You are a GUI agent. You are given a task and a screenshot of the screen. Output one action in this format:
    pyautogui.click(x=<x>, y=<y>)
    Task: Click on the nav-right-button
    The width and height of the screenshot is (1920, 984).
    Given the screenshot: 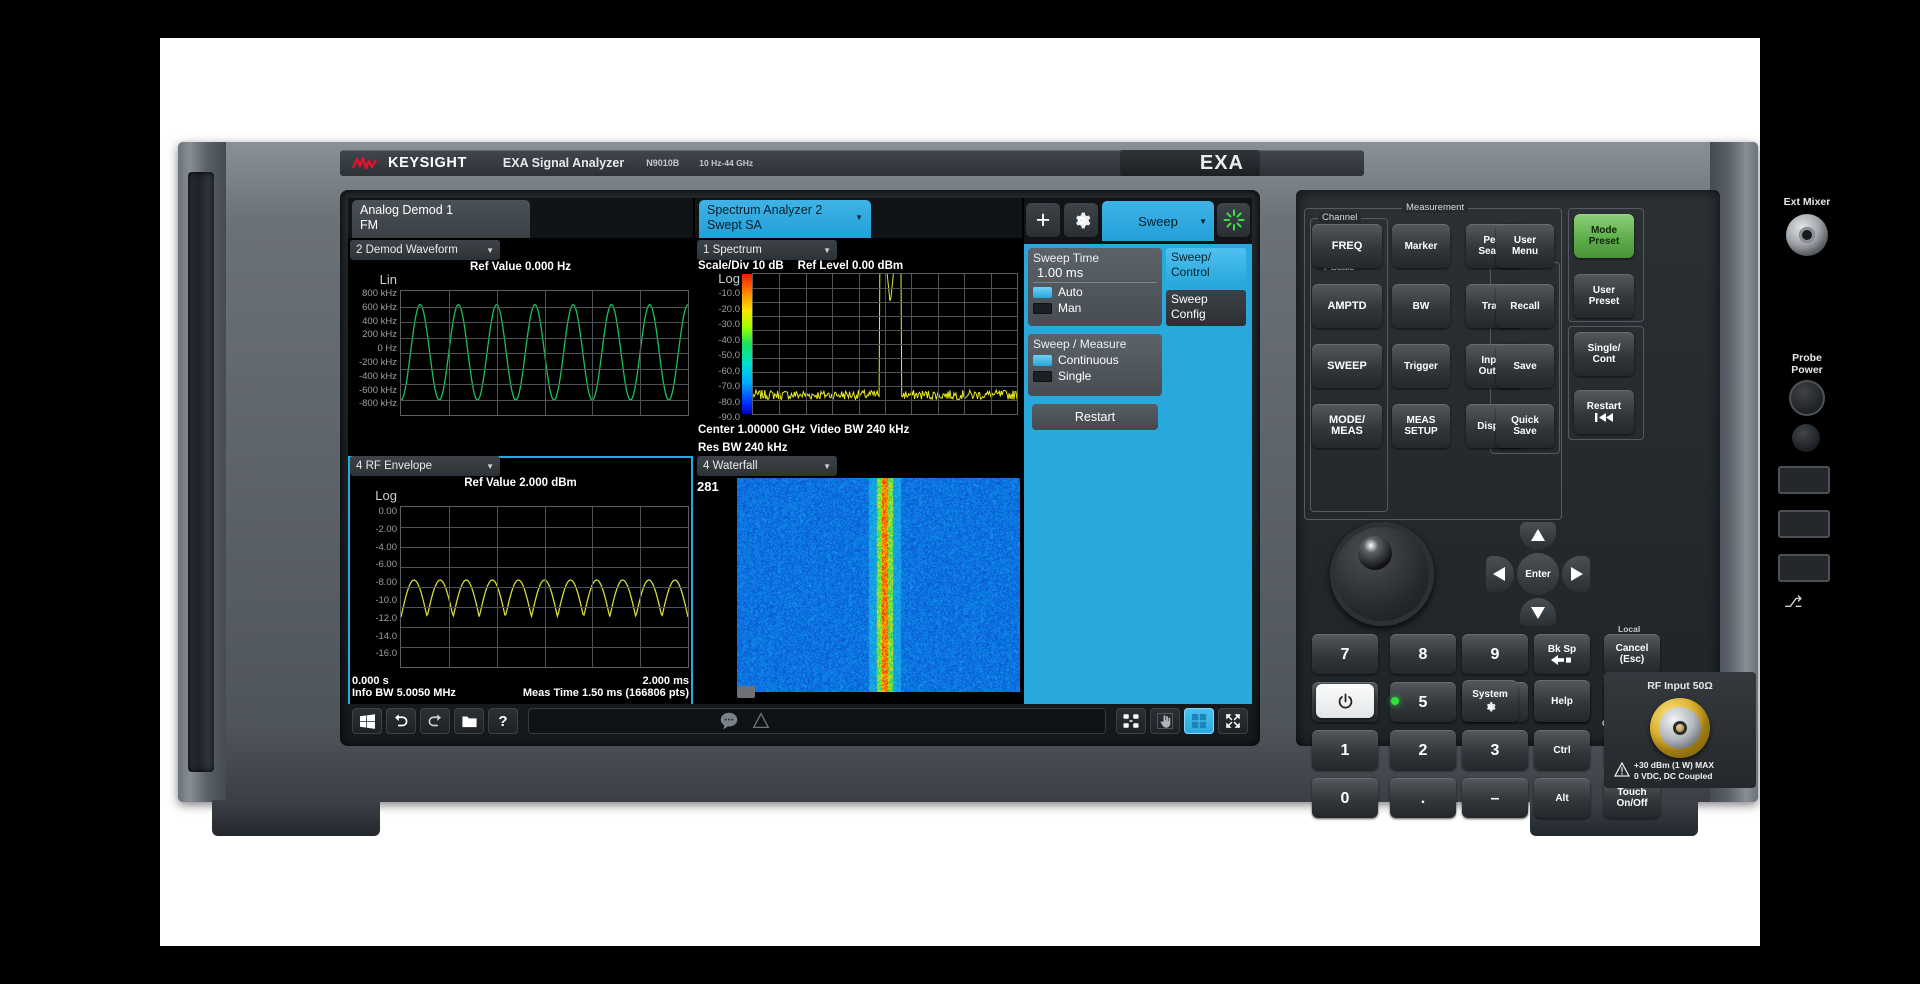 What is the action you would take?
    pyautogui.click(x=1576, y=574)
    